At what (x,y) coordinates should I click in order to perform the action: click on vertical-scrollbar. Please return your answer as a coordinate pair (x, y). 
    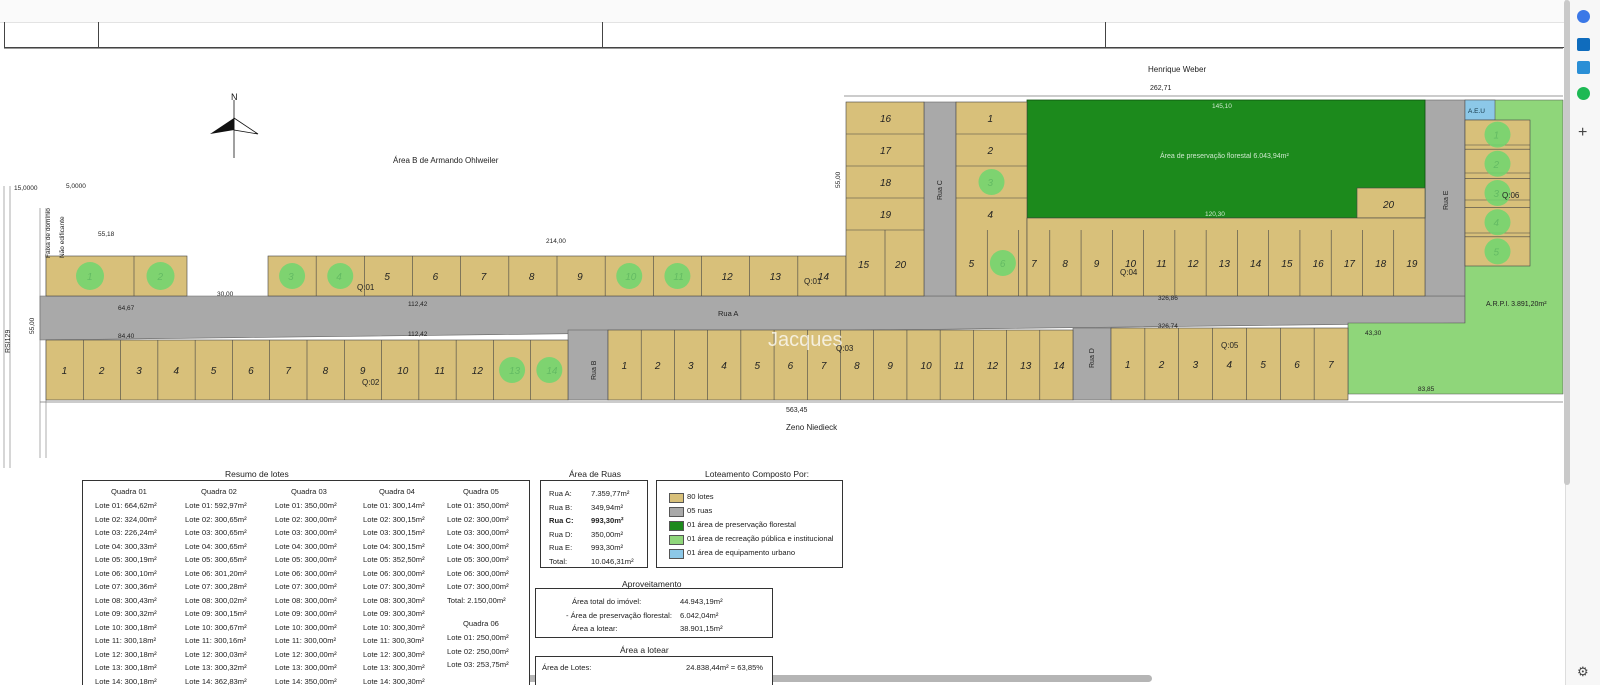
    Looking at the image, I should click on (1567, 242).